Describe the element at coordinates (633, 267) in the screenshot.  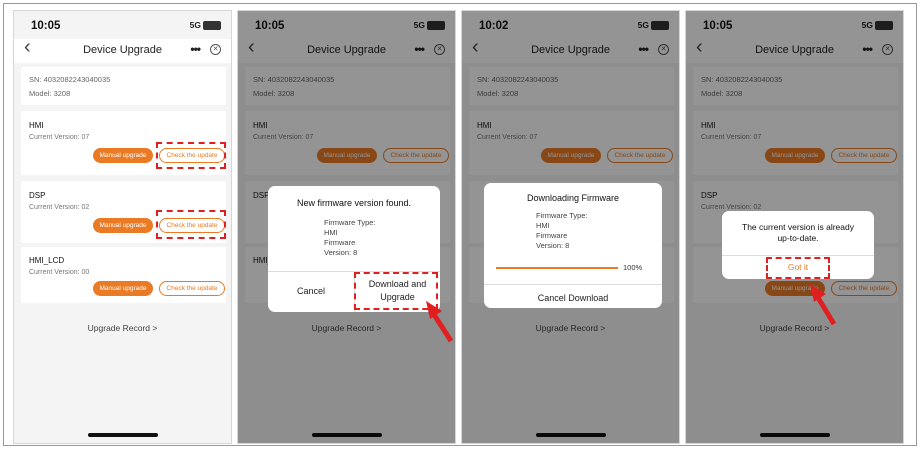
I see `progress-text: 100%` at that location.